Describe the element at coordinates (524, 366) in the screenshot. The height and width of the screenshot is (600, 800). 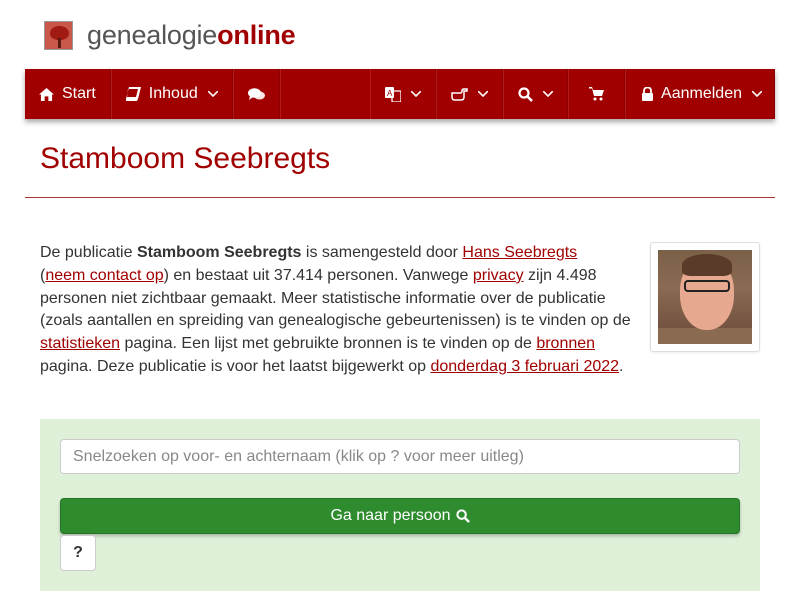
I see `last-updated-link: donderdag 3 februari 2022` at that location.